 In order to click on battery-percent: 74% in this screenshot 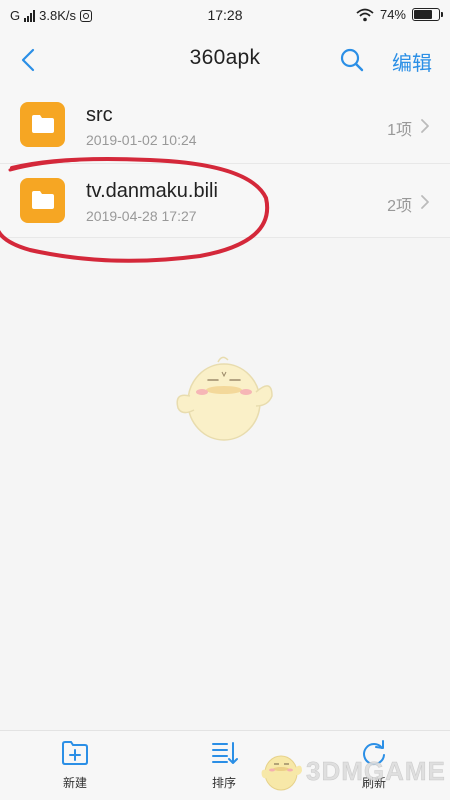, I will do `click(392, 14)`.